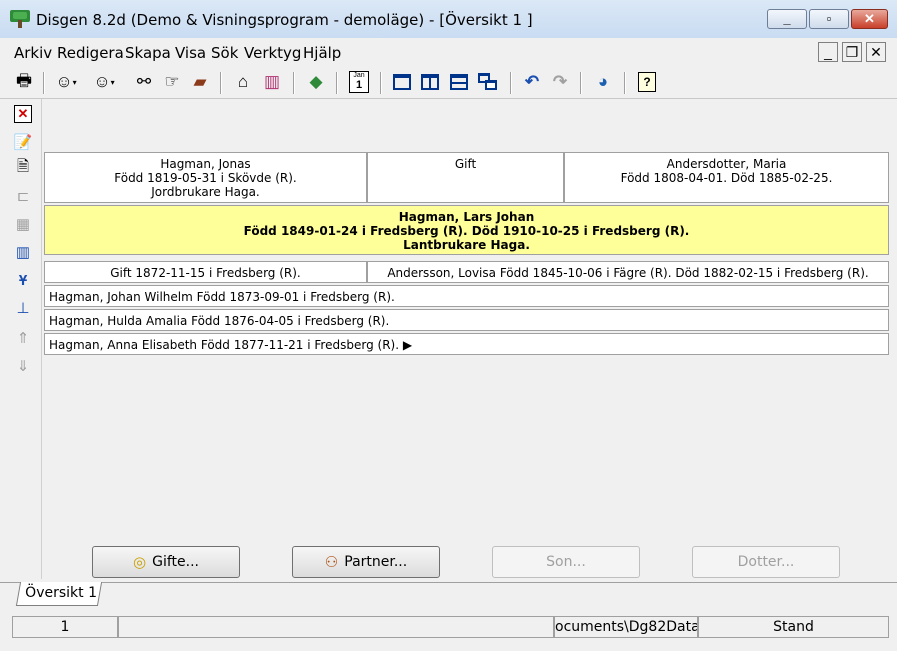  I want to click on child-minimize-button: _, so click(828, 52).